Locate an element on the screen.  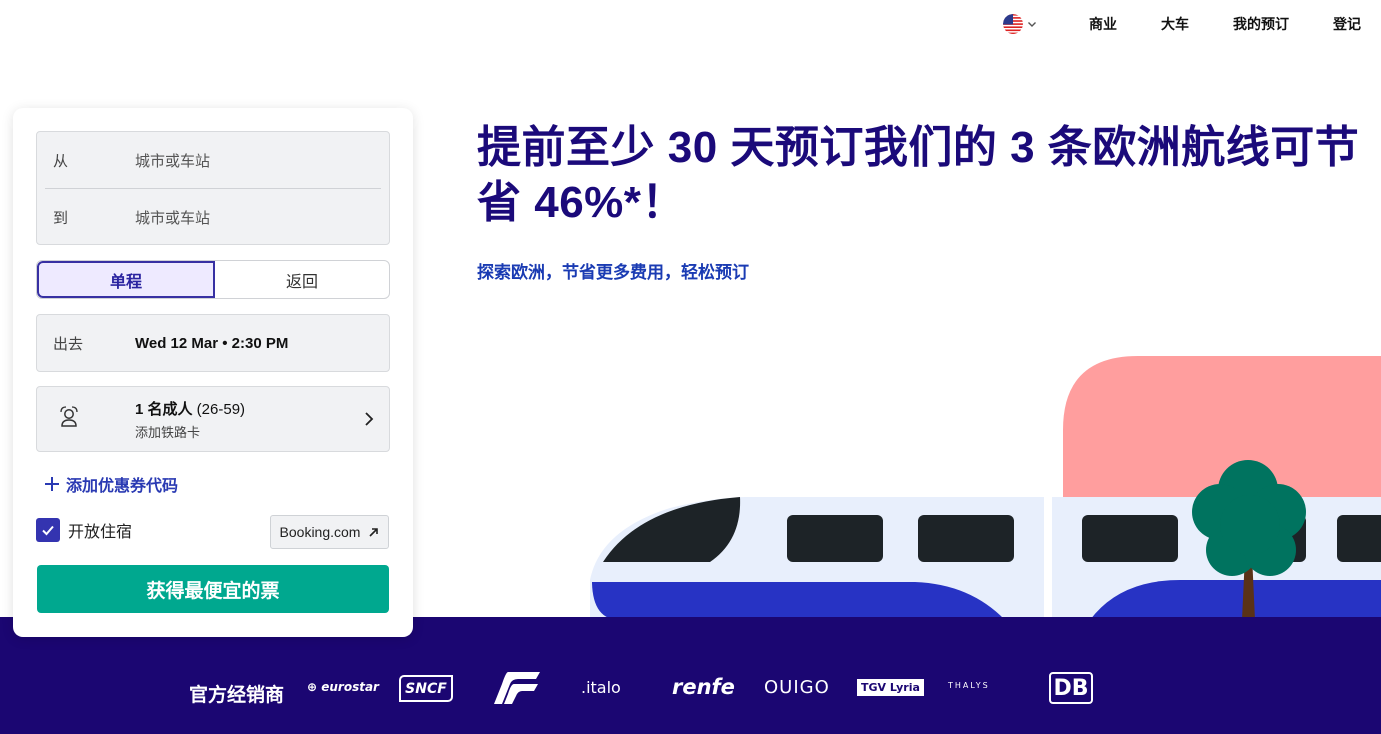
eurostar-logo: ⊕ eurostar is located at coordinates (343, 687).